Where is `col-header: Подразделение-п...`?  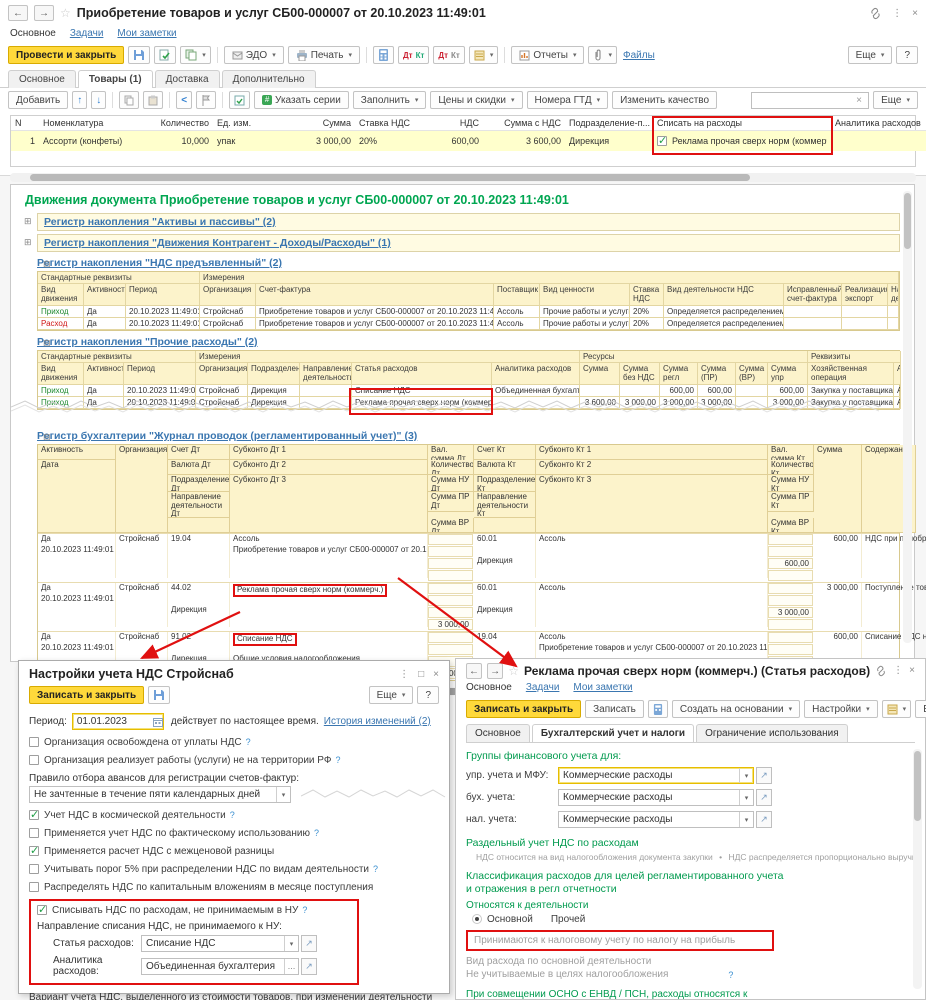
col-header: Подразделение-п... is located at coordinates (609, 123).